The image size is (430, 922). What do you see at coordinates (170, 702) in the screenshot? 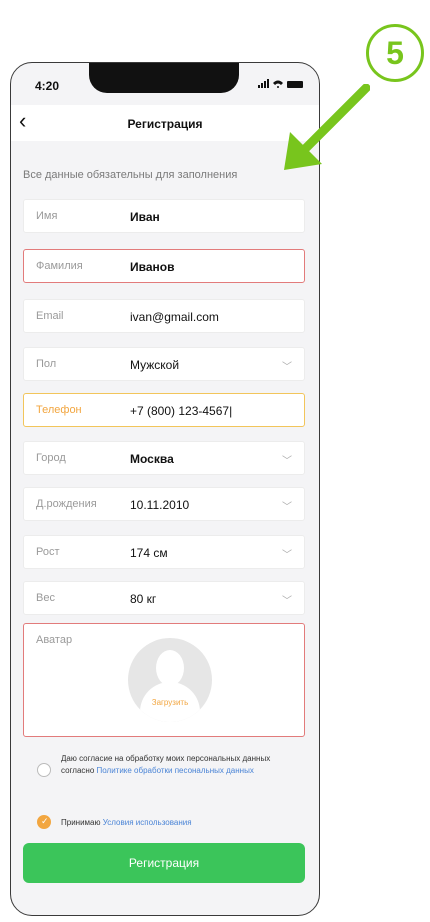
I see `upload-link: Загрузить` at bounding box center [170, 702].